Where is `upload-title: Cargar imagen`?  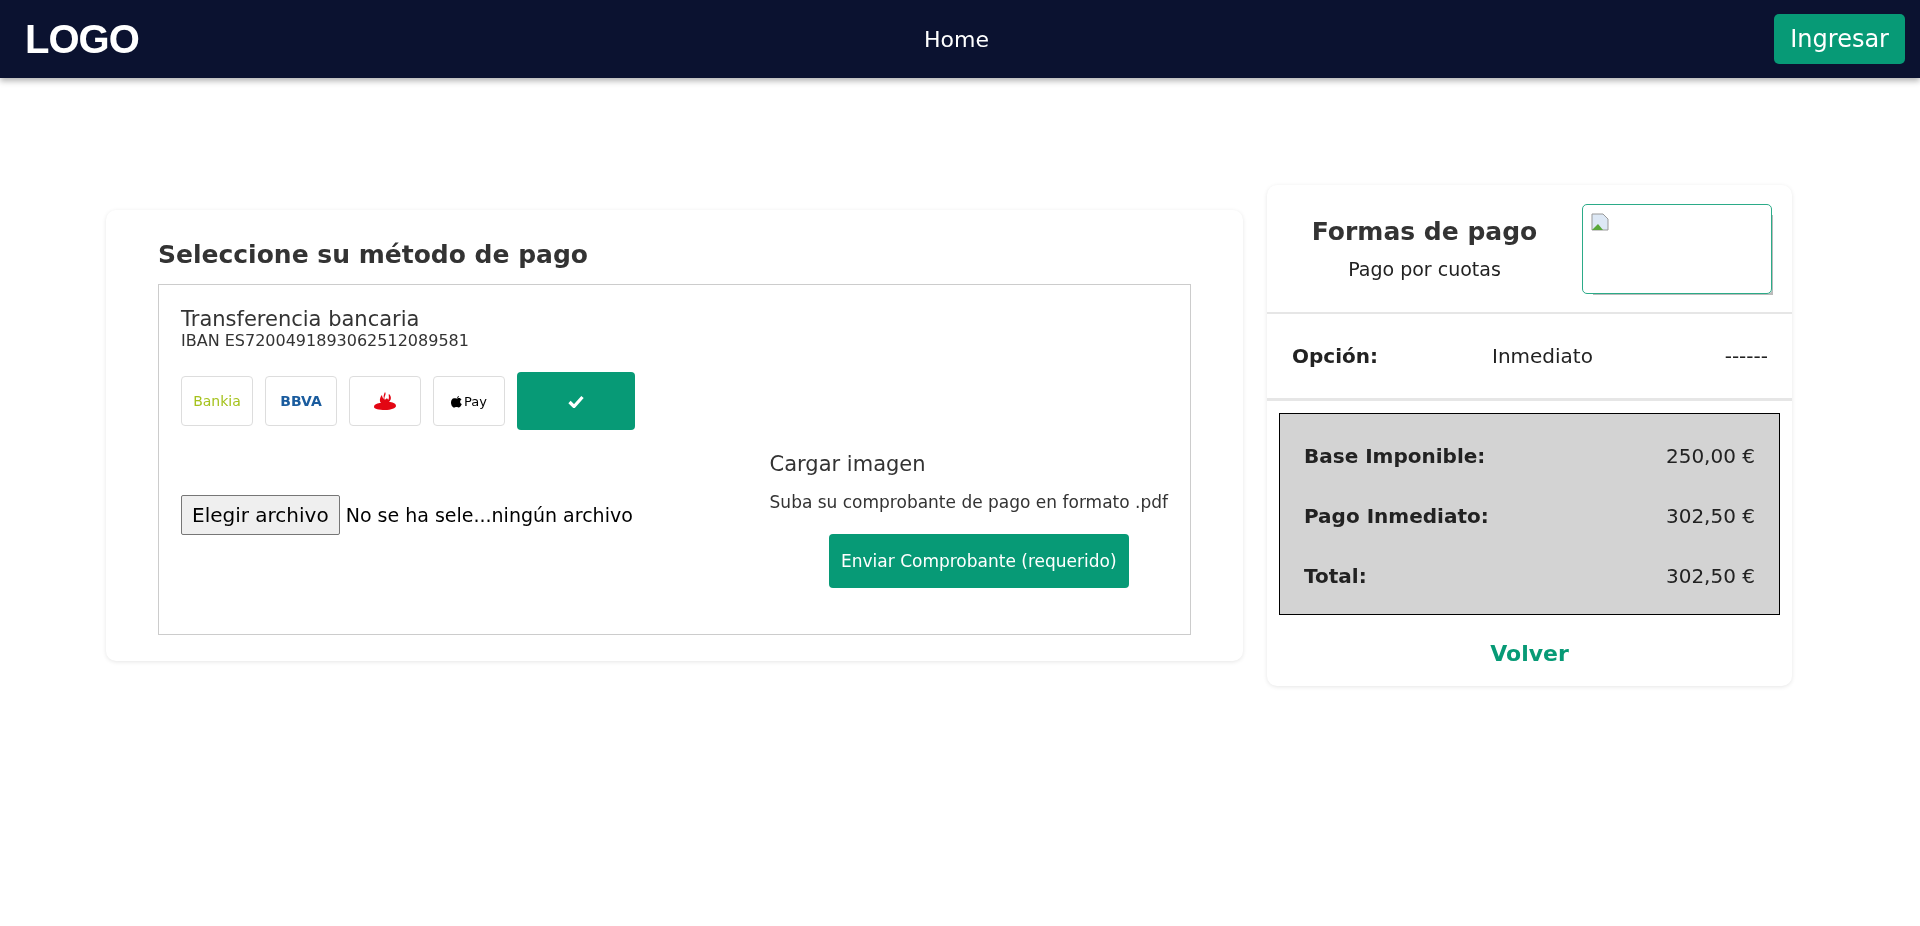
upload-title: Cargar imagen is located at coordinates (847, 464).